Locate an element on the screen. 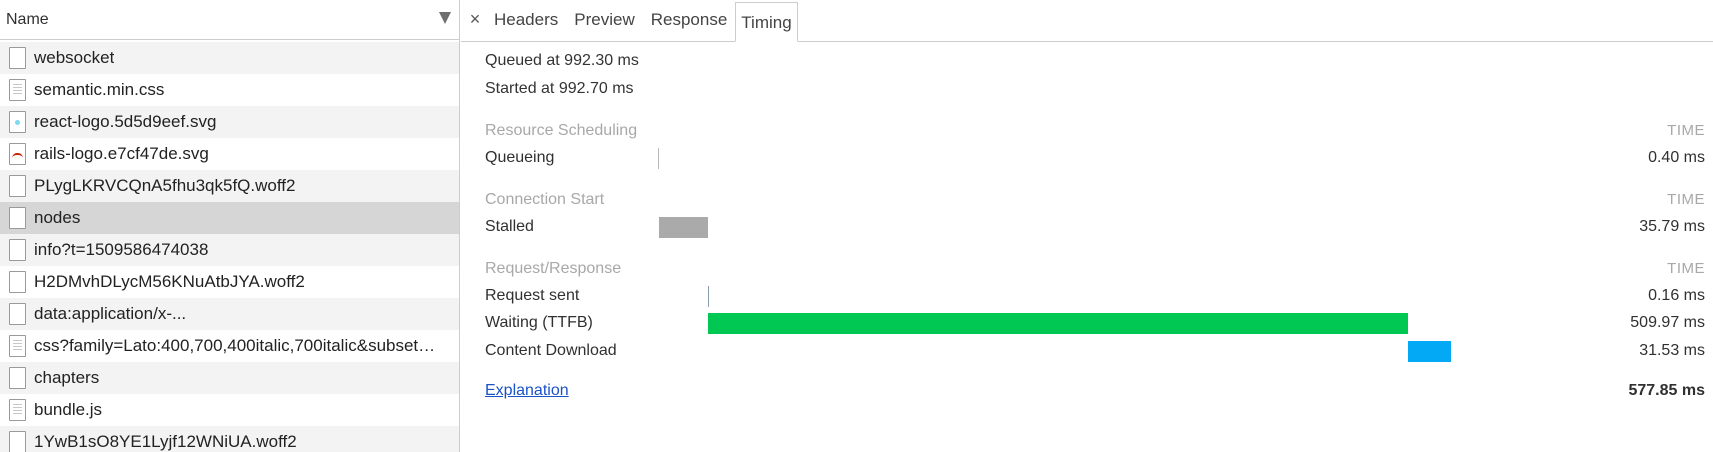 This screenshot has width=1713, height=452. tab-timing: Timing is located at coordinates (766, 22).